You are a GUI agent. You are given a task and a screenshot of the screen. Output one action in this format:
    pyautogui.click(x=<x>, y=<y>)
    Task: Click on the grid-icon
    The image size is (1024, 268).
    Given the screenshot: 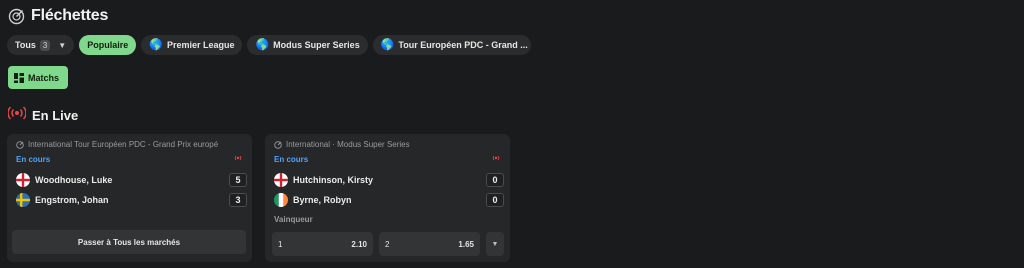 What is the action you would take?
    pyautogui.click(x=19, y=77)
    